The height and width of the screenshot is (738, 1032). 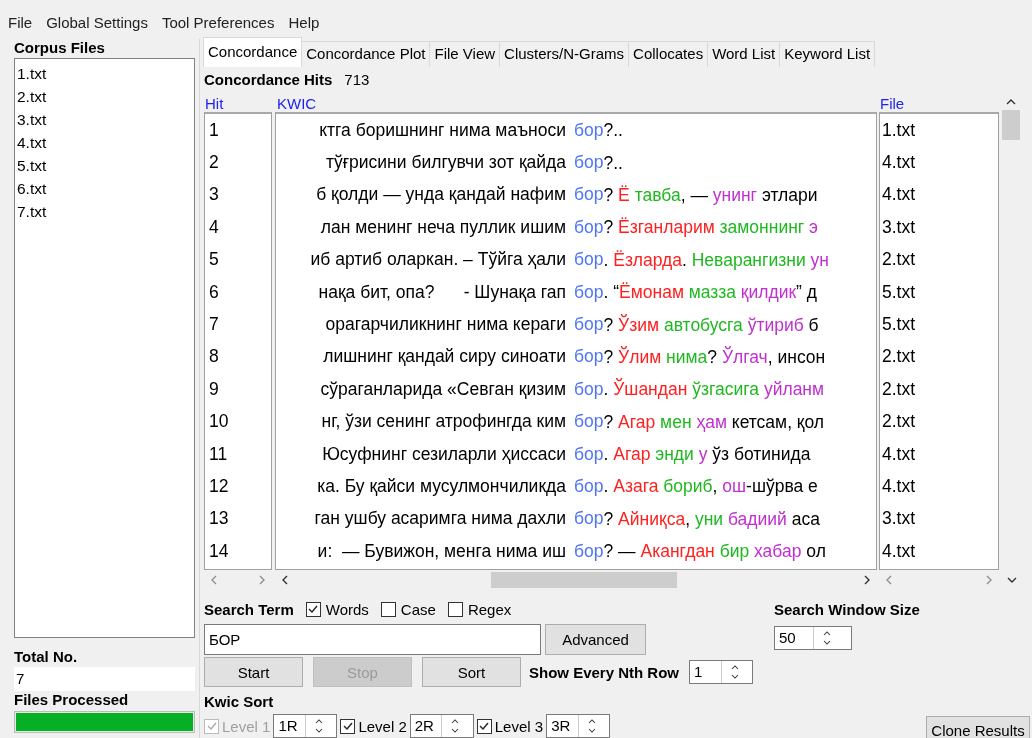 I want to click on right-context: ? Айниқса, уни бадиий аса, so click(x=711, y=519).